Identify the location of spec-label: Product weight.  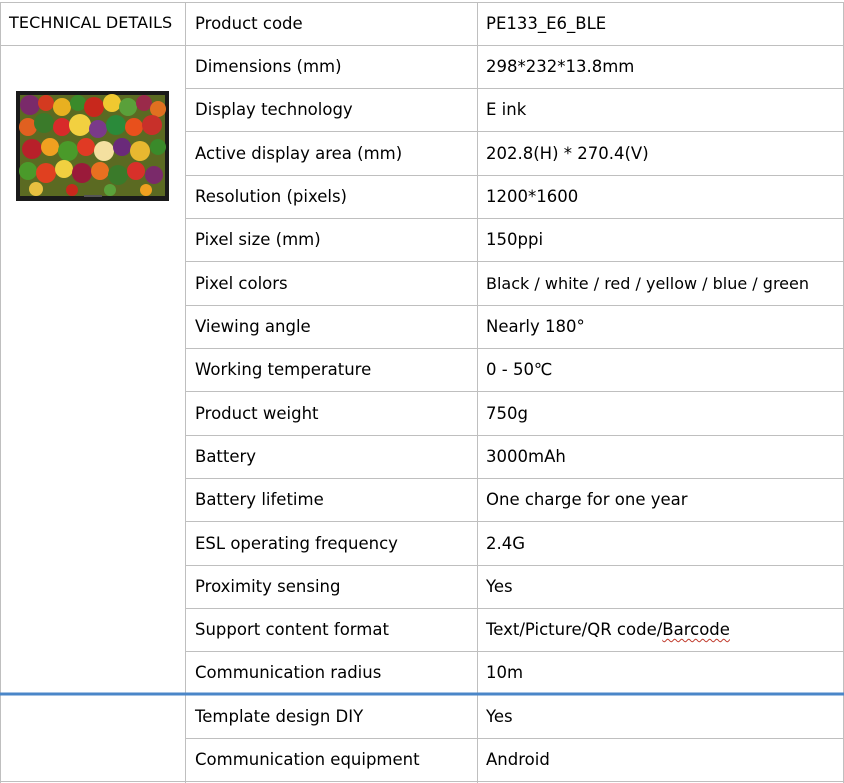
(257, 413).